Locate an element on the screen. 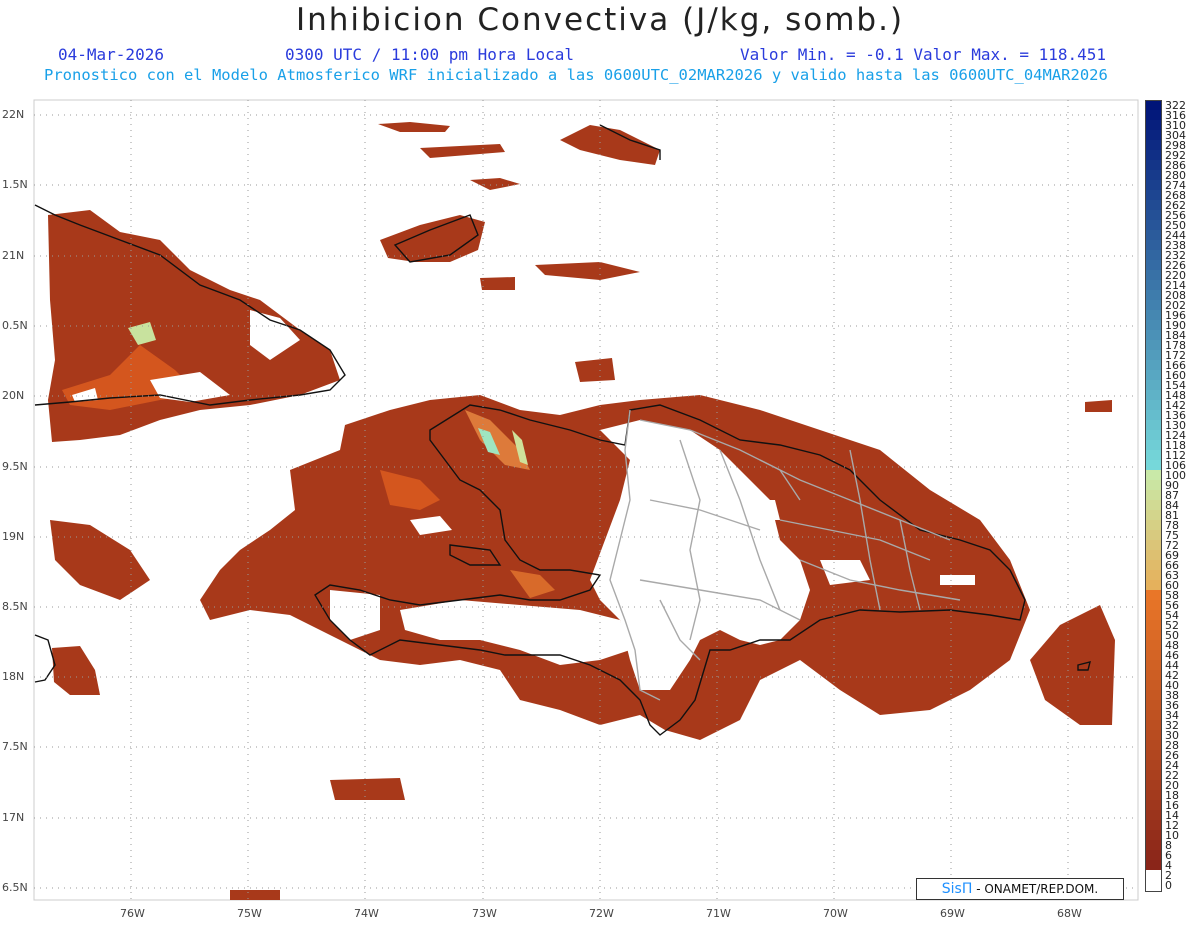 This screenshot has width=1200, height=927. cin-area-puertorico is located at coordinates (1072, 665).